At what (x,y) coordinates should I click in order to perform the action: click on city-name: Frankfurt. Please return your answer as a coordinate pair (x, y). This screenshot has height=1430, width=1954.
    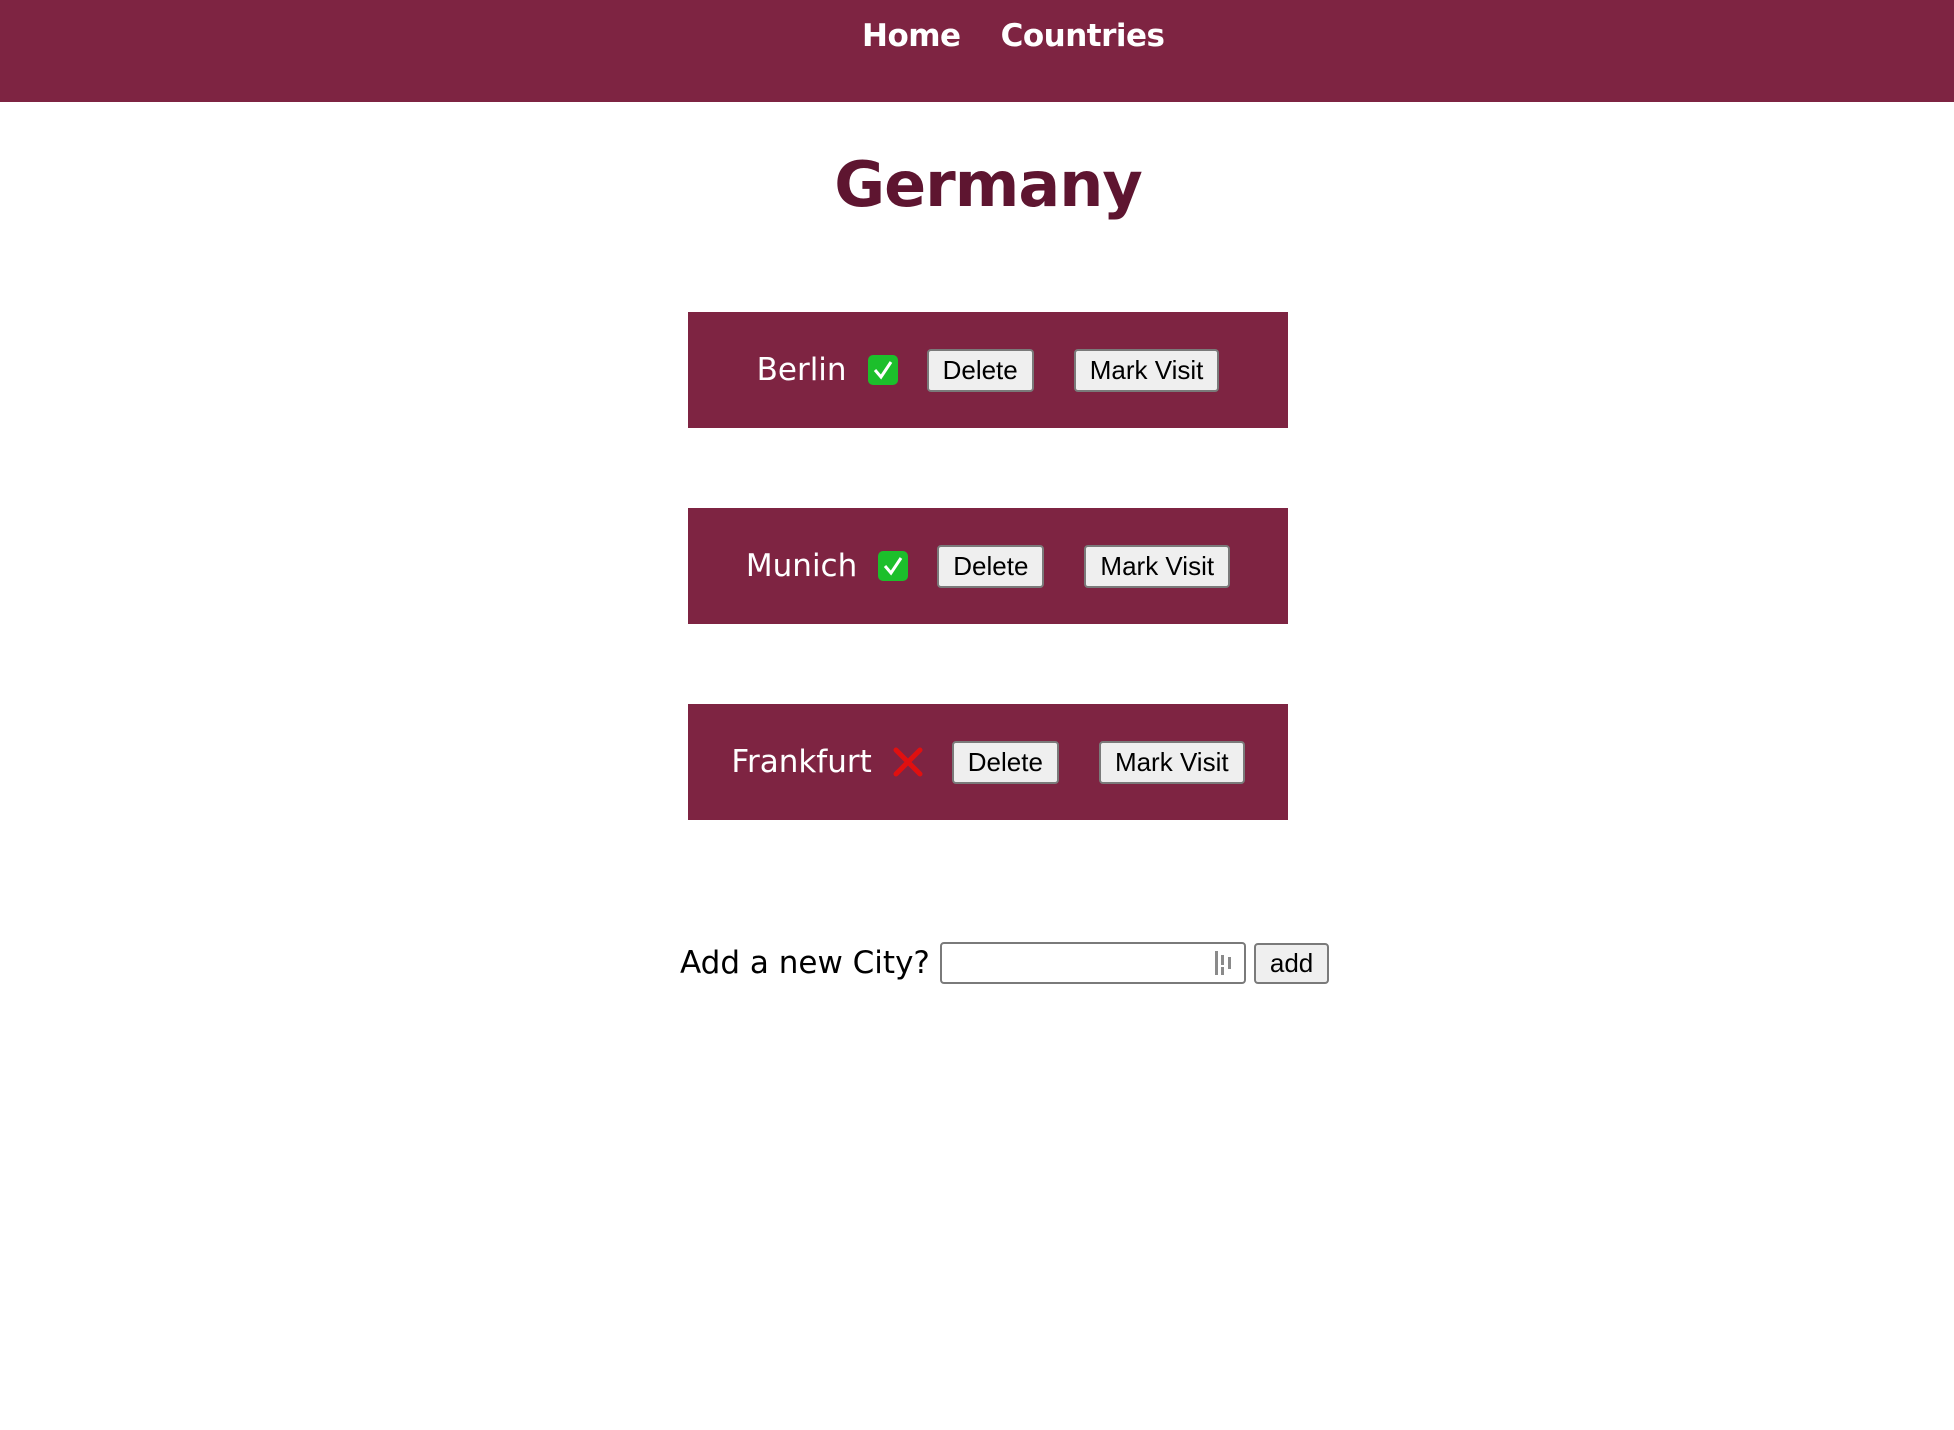
    Looking at the image, I should click on (801, 762).